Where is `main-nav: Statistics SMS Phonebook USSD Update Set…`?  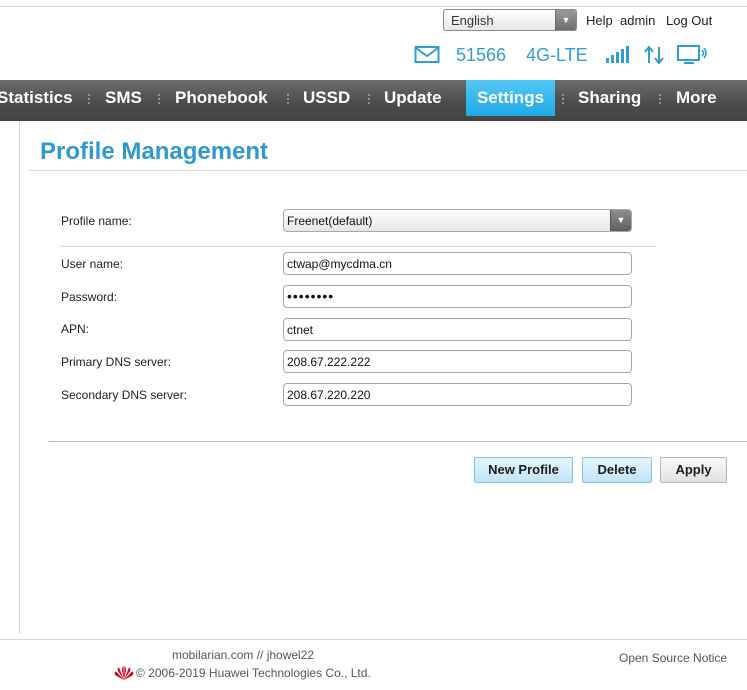
main-nav: Statistics SMS Phonebook USSD Update Set… is located at coordinates (373, 100).